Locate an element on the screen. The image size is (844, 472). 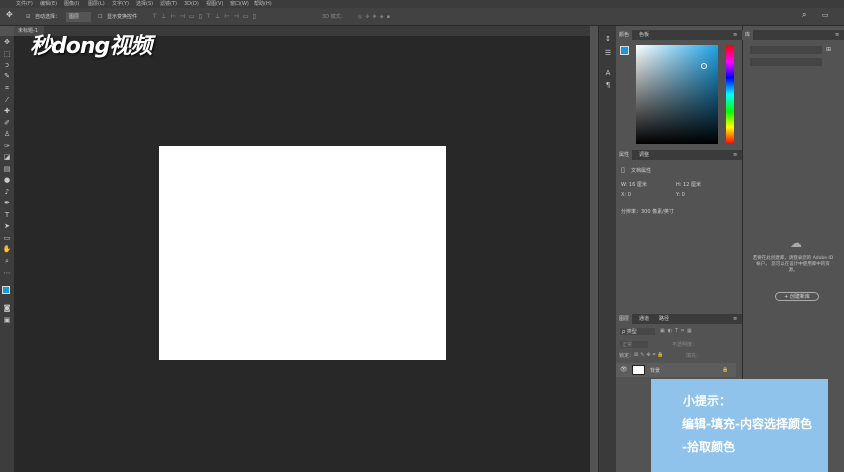
libraries-panel-header: 库 ≡ is located at coordinates (793, 35).